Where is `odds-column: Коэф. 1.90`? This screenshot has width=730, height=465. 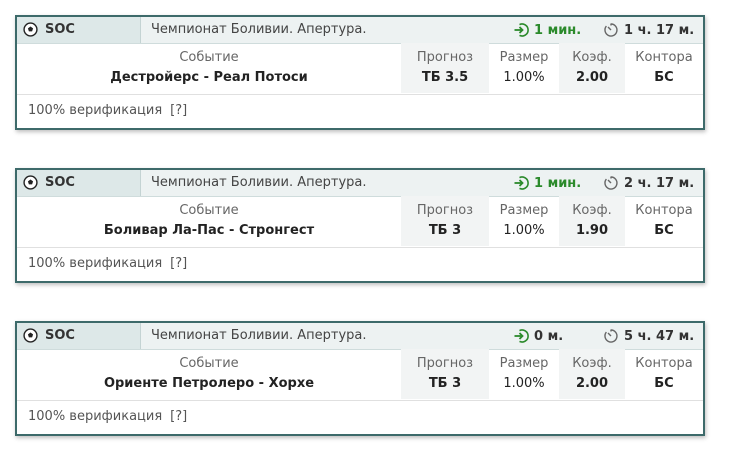 odds-column: Коэф. 1.90 is located at coordinates (592, 221).